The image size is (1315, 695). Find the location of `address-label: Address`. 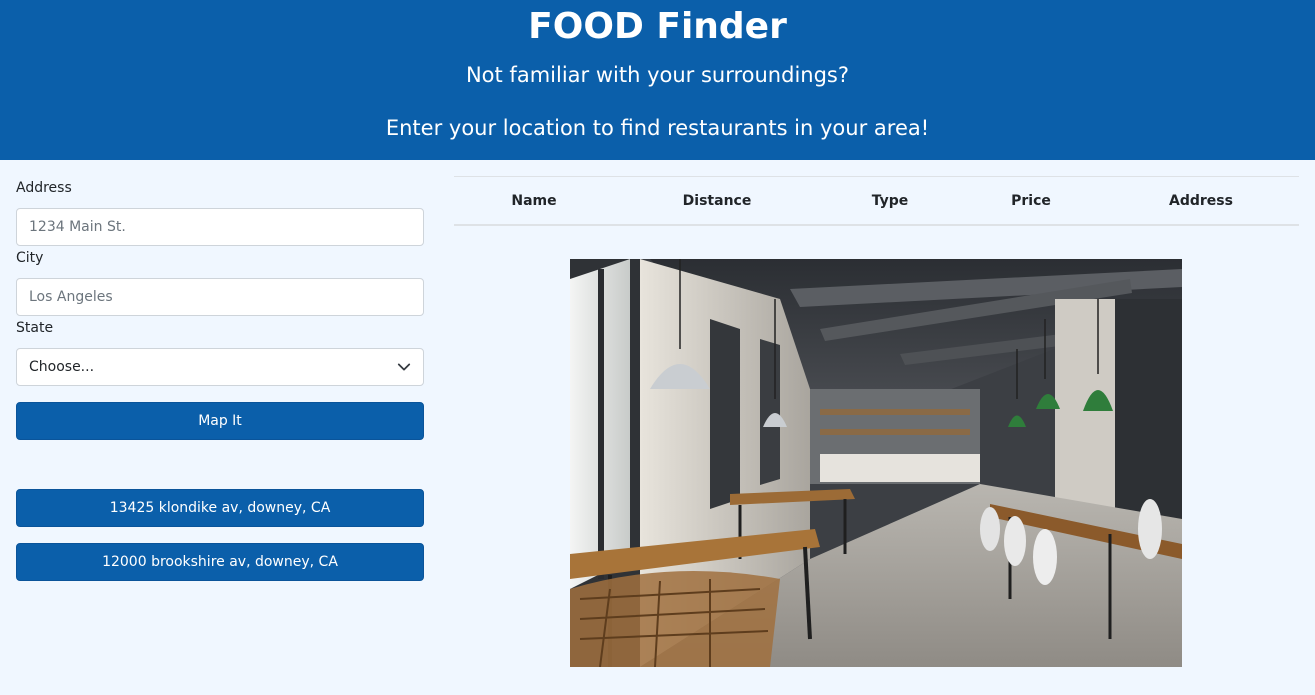

address-label: Address is located at coordinates (44, 188).